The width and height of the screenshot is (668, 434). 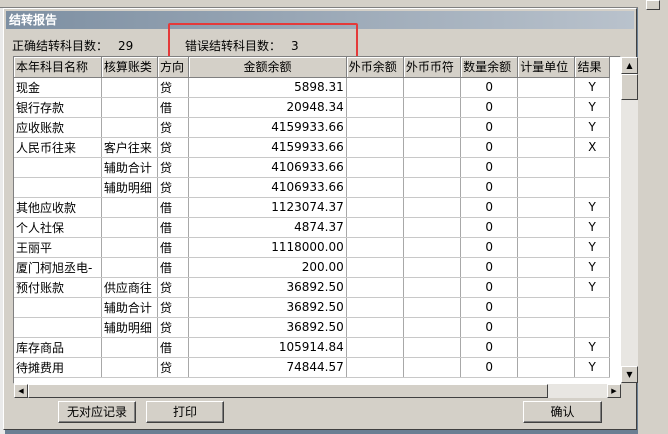 I want to click on column-header: 计量单位, so click(x=546, y=67).